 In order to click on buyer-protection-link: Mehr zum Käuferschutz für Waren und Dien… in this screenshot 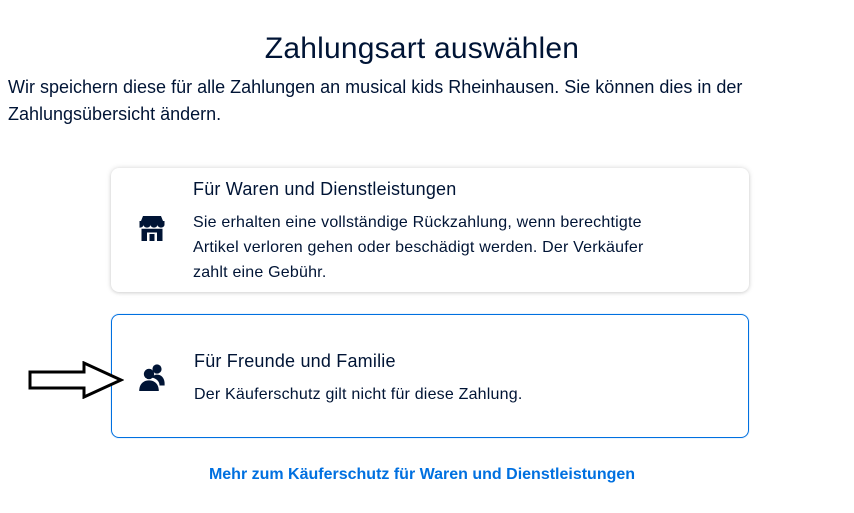, I will do `click(422, 475)`.